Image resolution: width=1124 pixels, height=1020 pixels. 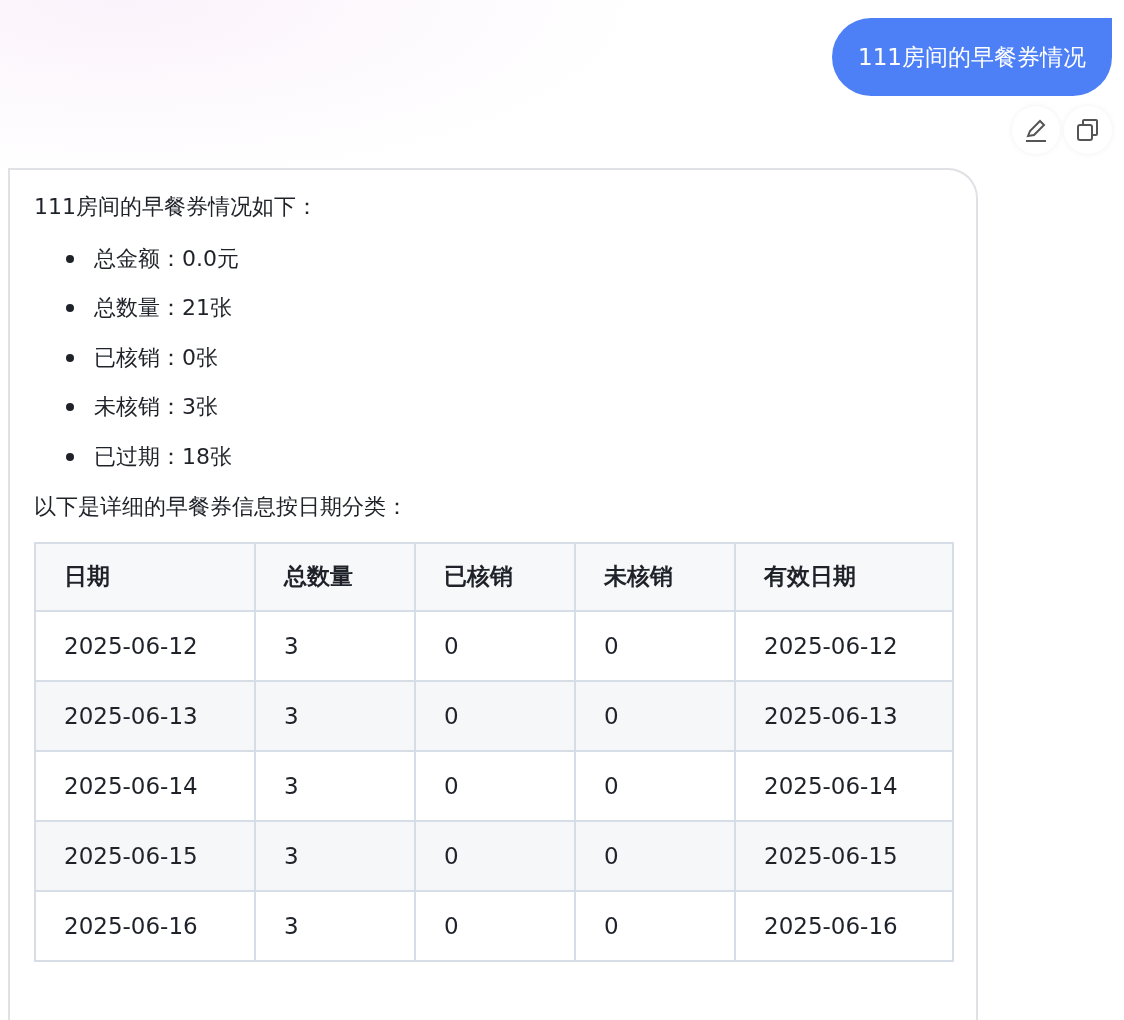 I want to click on pencil-icon, so click(x=1036, y=130).